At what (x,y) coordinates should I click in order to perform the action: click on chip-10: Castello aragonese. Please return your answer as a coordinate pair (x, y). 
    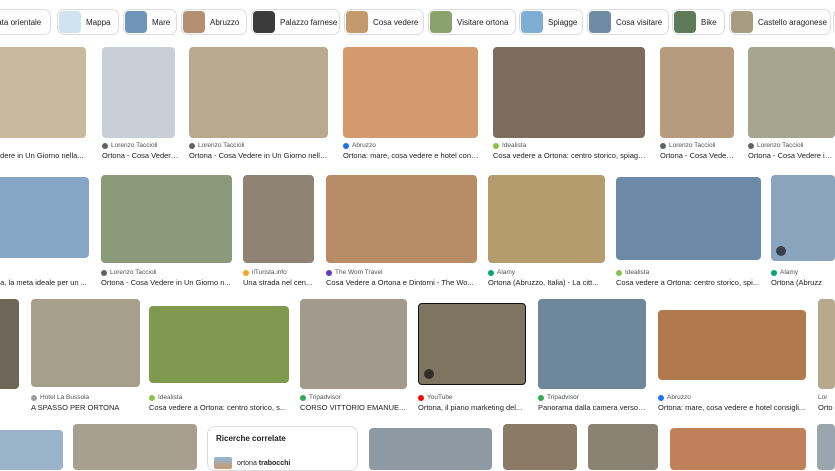
    Looking at the image, I should click on (780, 22).